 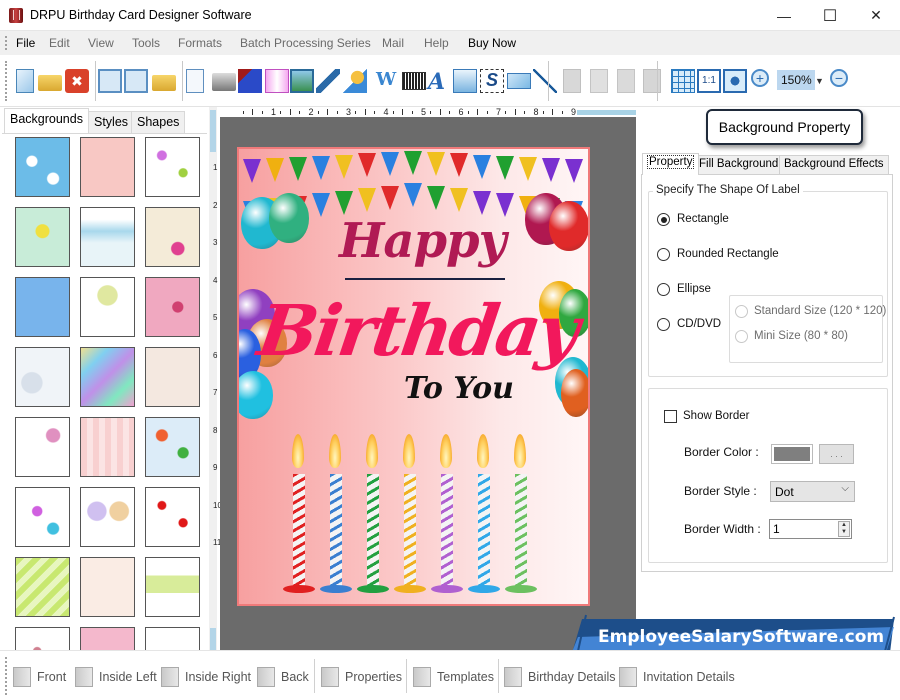 What do you see at coordinates (146, 43) in the screenshot?
I see `menu-tools: Tools` at bounding box center [146, 43].